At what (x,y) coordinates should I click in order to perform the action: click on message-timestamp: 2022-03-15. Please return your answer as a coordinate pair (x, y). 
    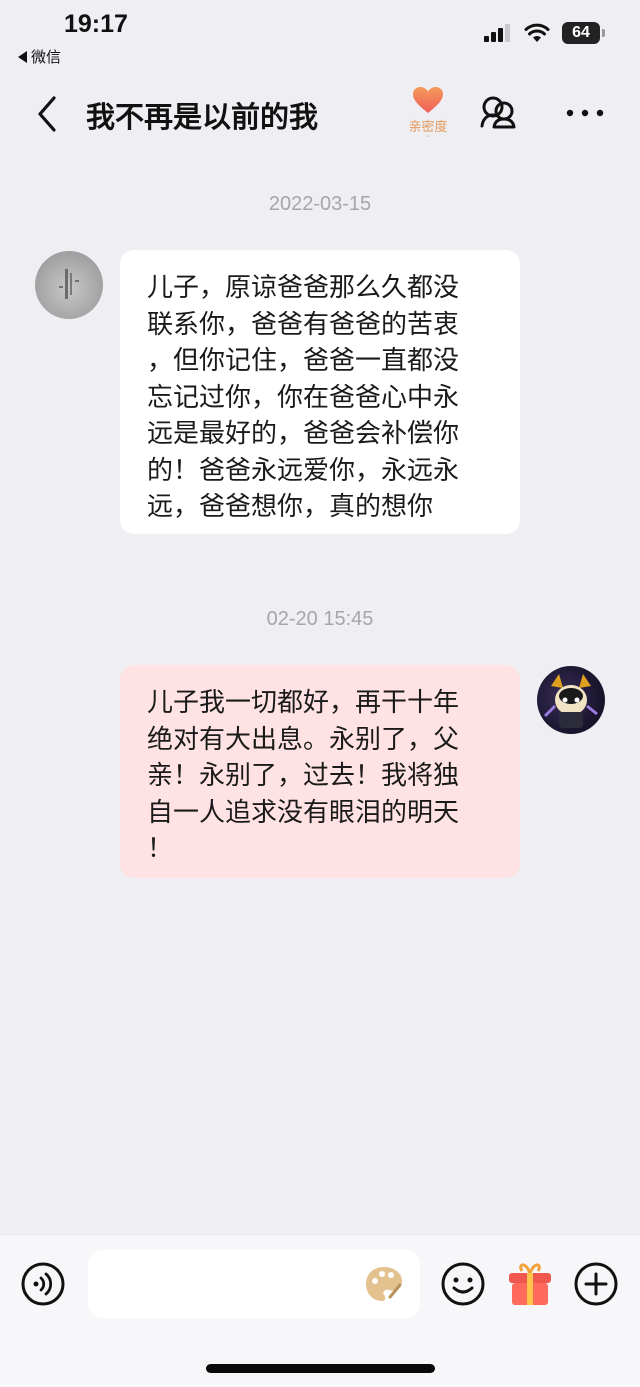
    Looking at the image, I should click on (320, 204).